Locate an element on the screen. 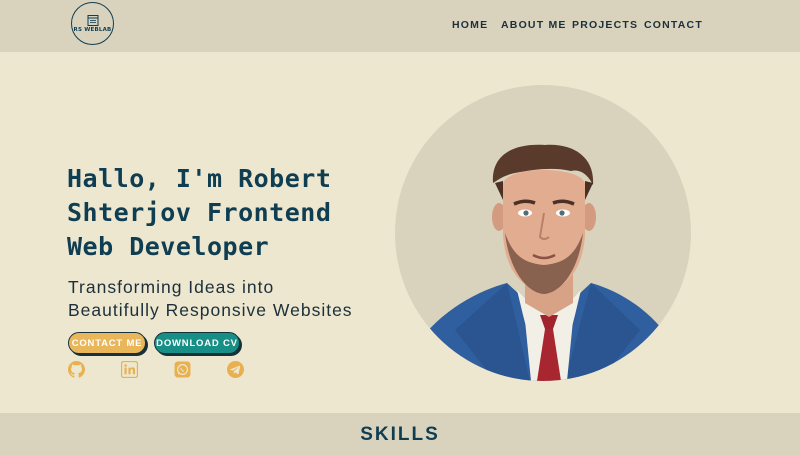  telegram-icon is located at coordinates (235, 369).